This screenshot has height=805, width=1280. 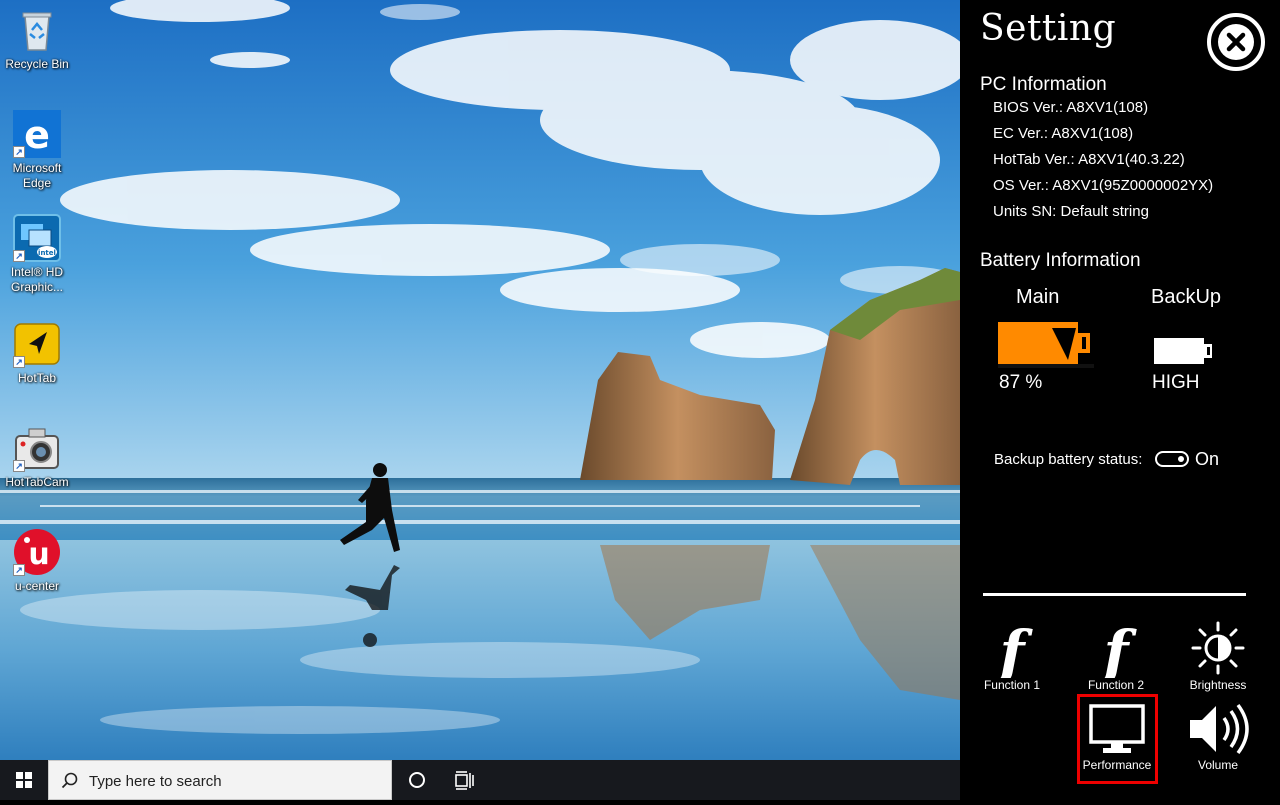 I want to click on taskbar-search-box, so click(x=220, y=780).